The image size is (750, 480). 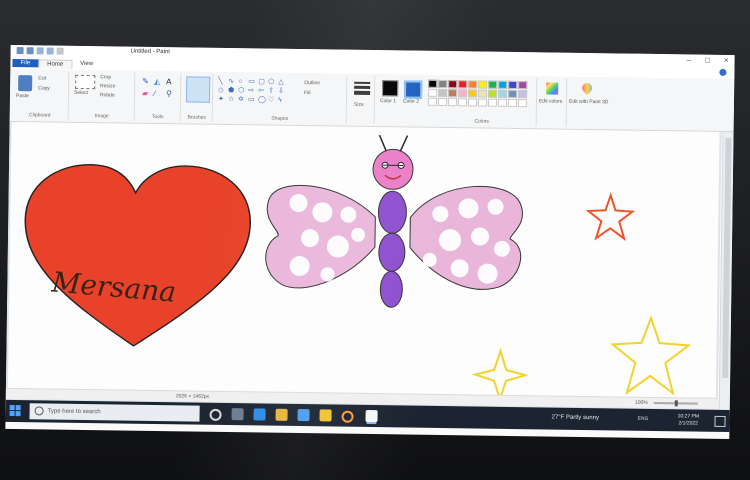 I want to click on edge-icon, so click(x=259, y=414).